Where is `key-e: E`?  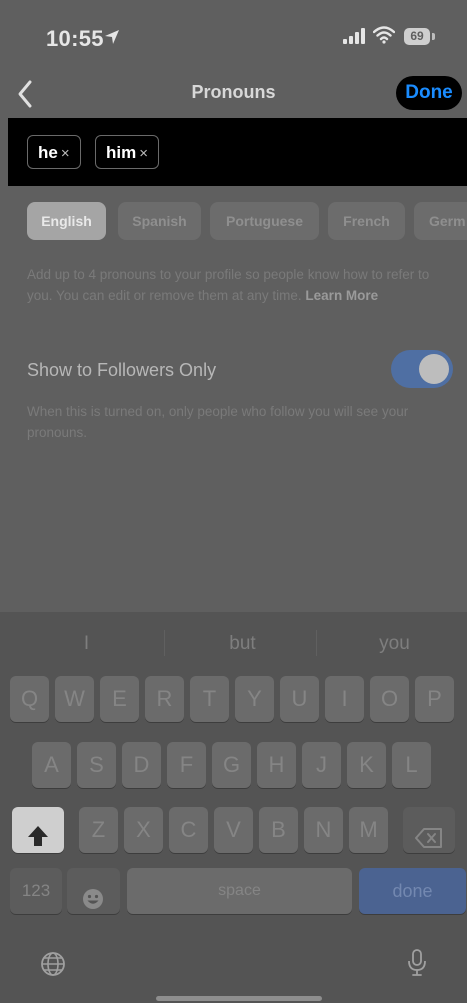 key-e: E is located at coordinates (119, 699).